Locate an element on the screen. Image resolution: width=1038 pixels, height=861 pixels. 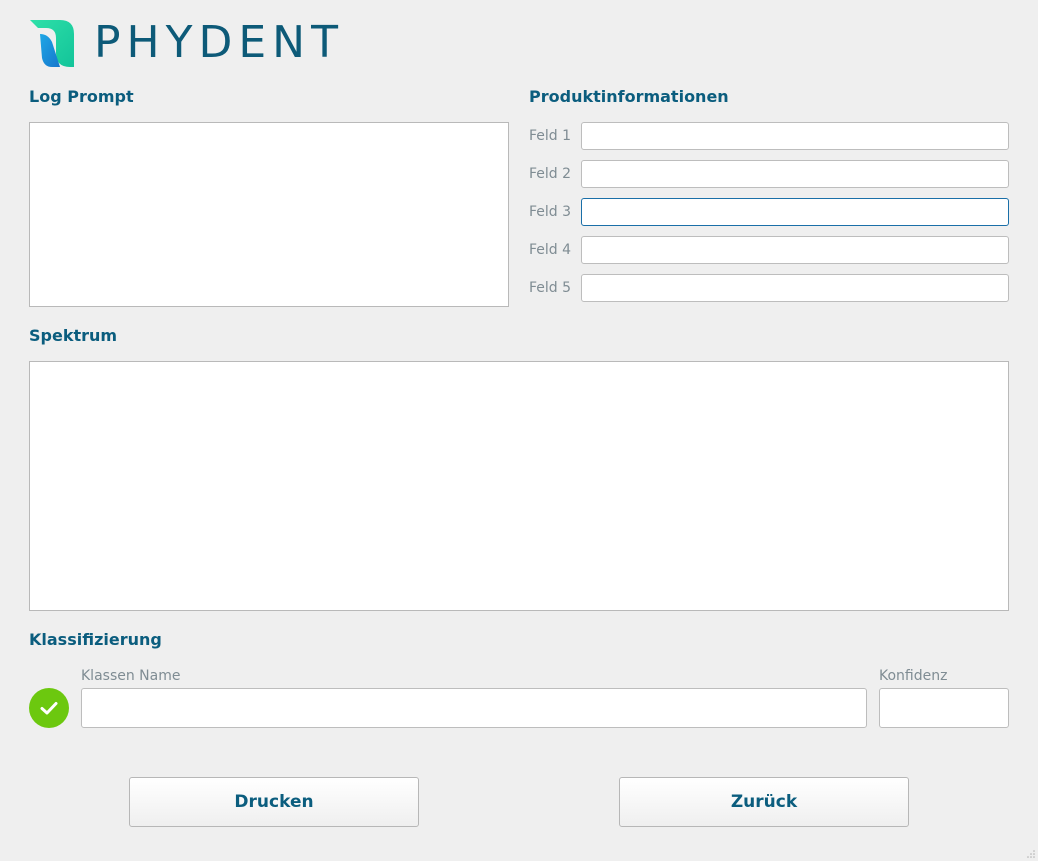
log-prompt-textarea is located at coordinates (269, 214).